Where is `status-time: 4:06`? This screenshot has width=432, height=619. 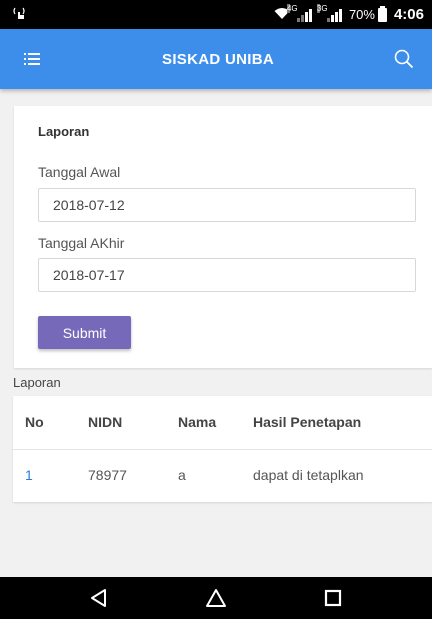 status-time: 4:06 is located at coordinates (408, 14).